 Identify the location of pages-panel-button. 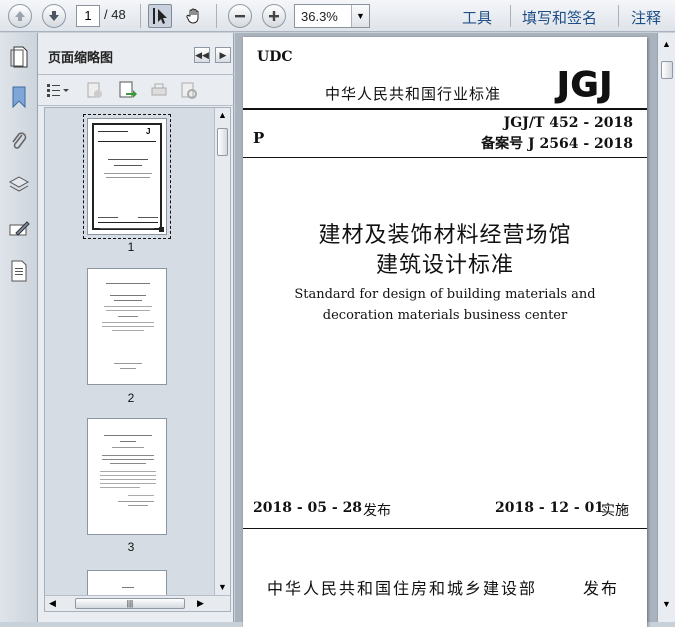
(19, 57).